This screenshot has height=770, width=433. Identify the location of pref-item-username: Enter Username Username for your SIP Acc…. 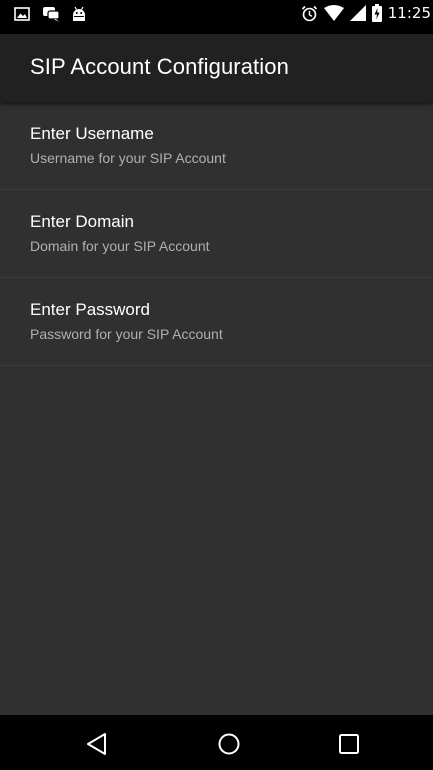
(216, 146).